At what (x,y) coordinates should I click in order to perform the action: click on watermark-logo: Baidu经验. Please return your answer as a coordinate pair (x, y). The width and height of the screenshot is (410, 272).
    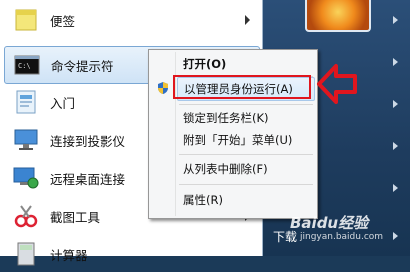
    Looking at the image, I should click on (329, 223).